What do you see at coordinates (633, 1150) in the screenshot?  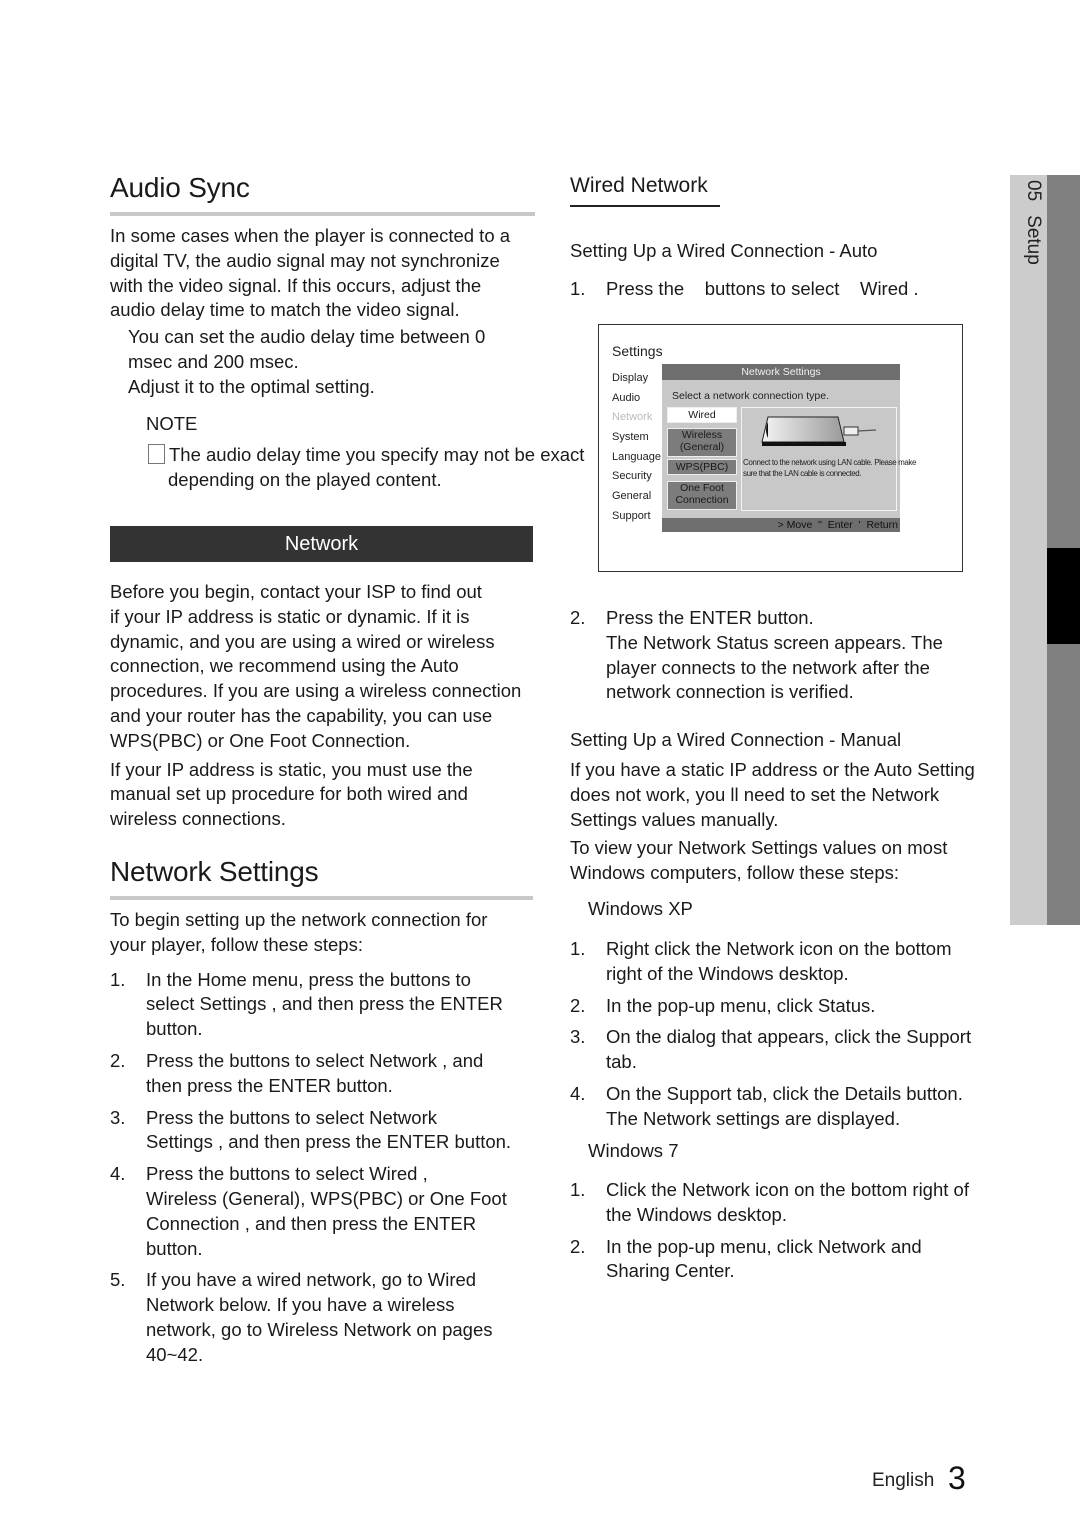 I see `windows-7-label: Windows 7` at bounding box center [633, 1150].